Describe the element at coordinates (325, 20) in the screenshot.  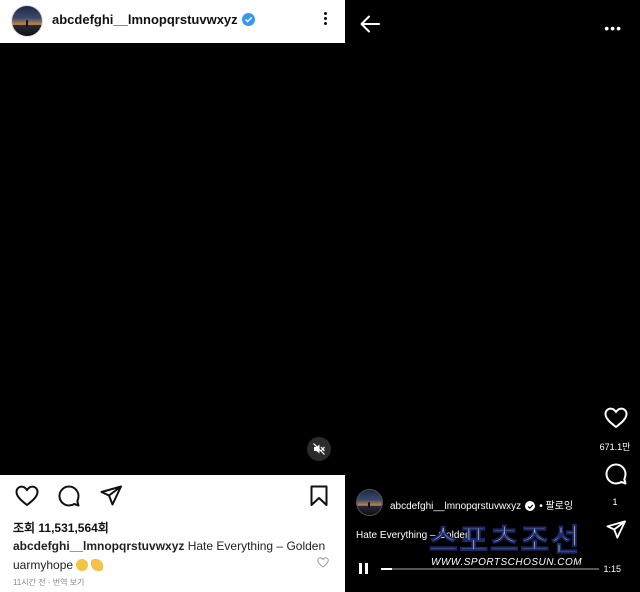
I see `more-options-icon` at that location.